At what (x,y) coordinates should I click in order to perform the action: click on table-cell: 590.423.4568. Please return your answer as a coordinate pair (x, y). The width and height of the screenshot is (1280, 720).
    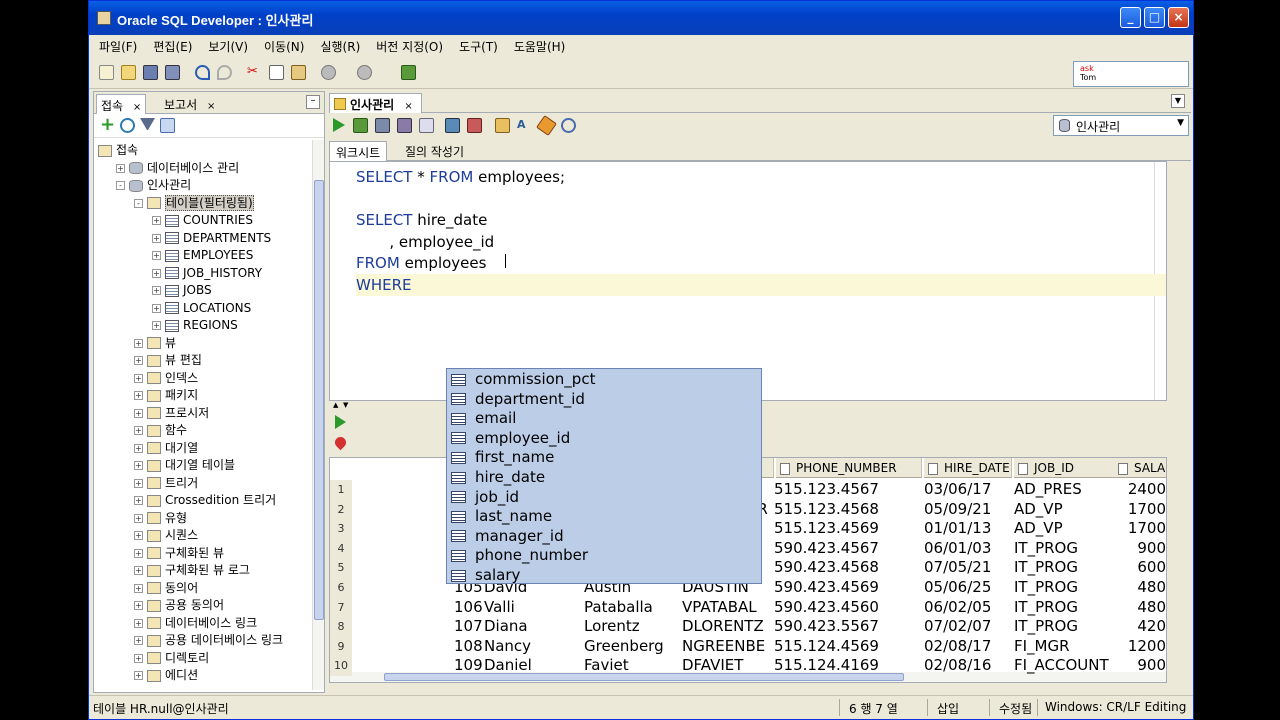
    Looking at the image, I should click on (848, 568).